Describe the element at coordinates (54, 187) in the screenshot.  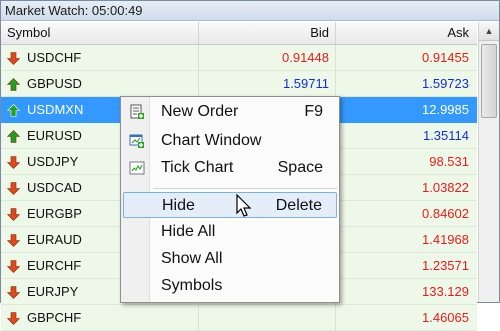
I see `symbol-name: USDCAD` at that location.